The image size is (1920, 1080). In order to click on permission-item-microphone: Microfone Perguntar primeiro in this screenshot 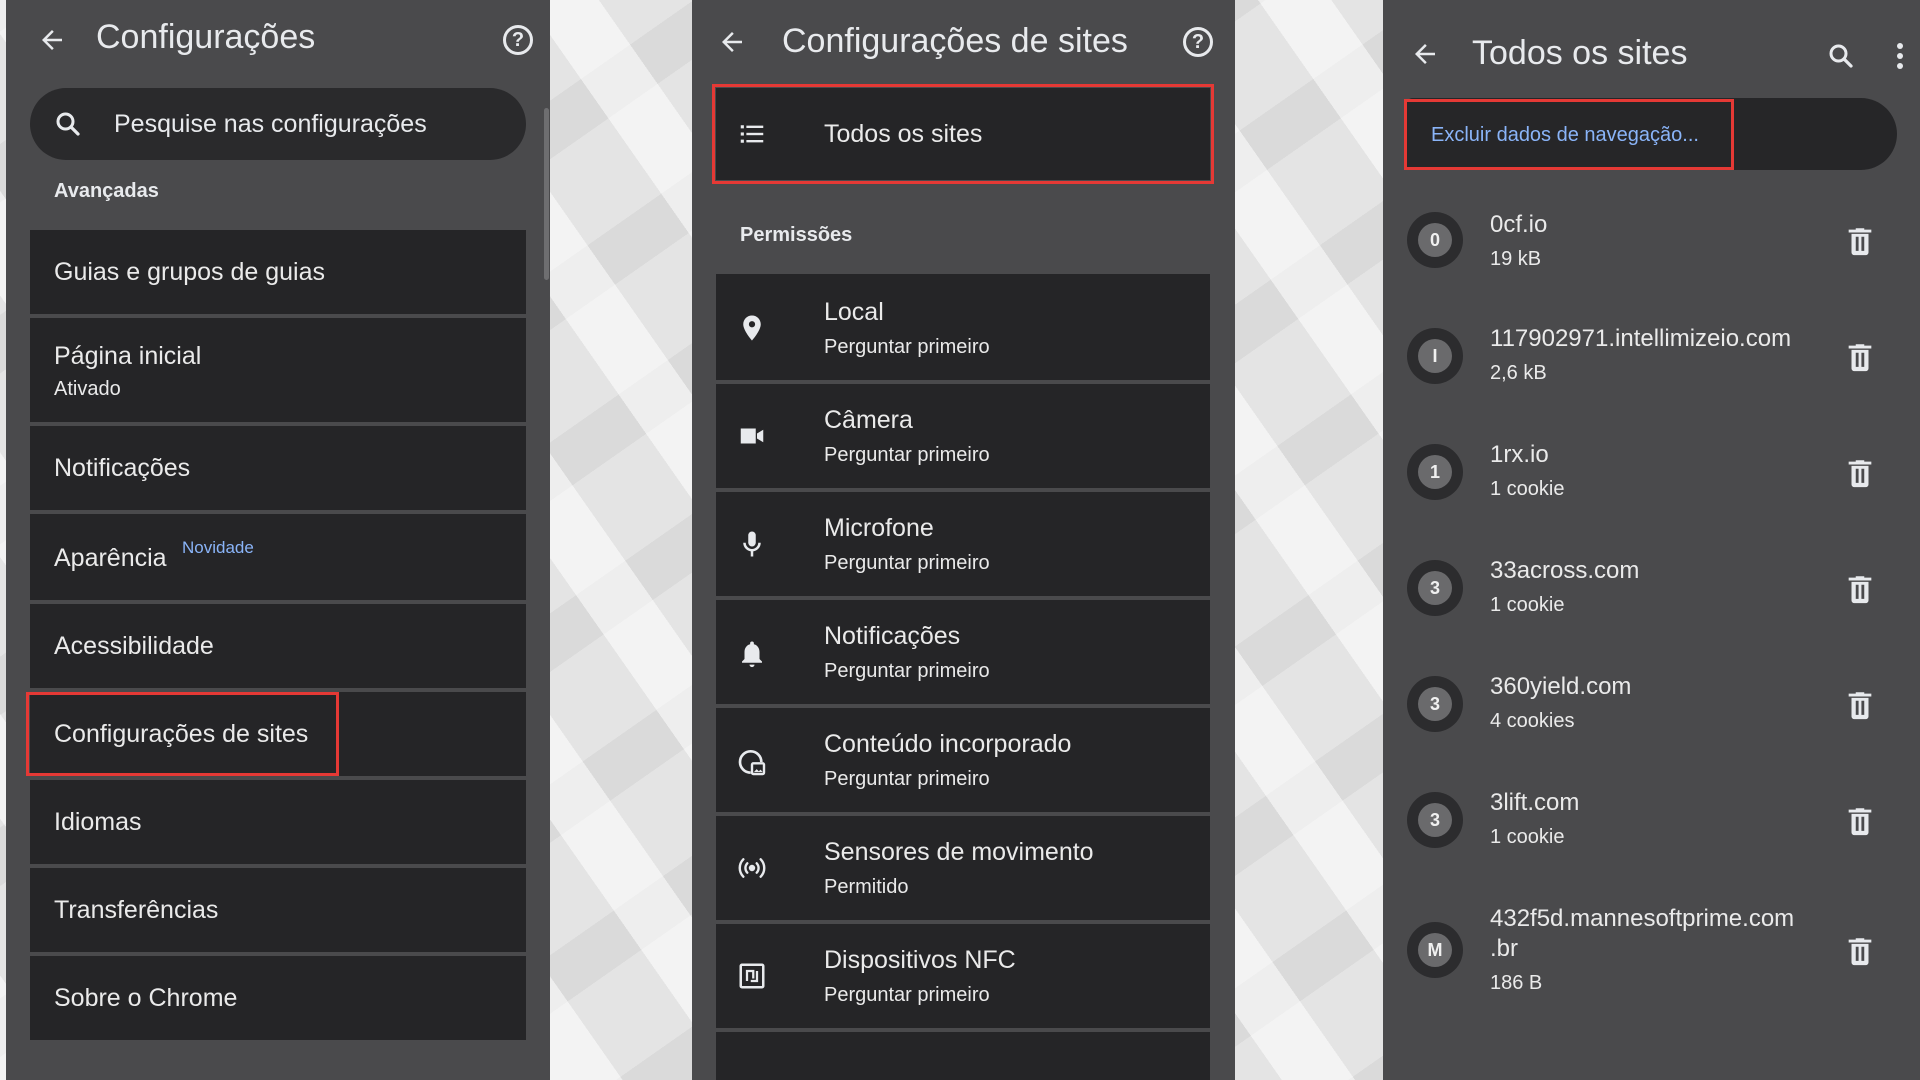, I will do `click(963, 544)`.